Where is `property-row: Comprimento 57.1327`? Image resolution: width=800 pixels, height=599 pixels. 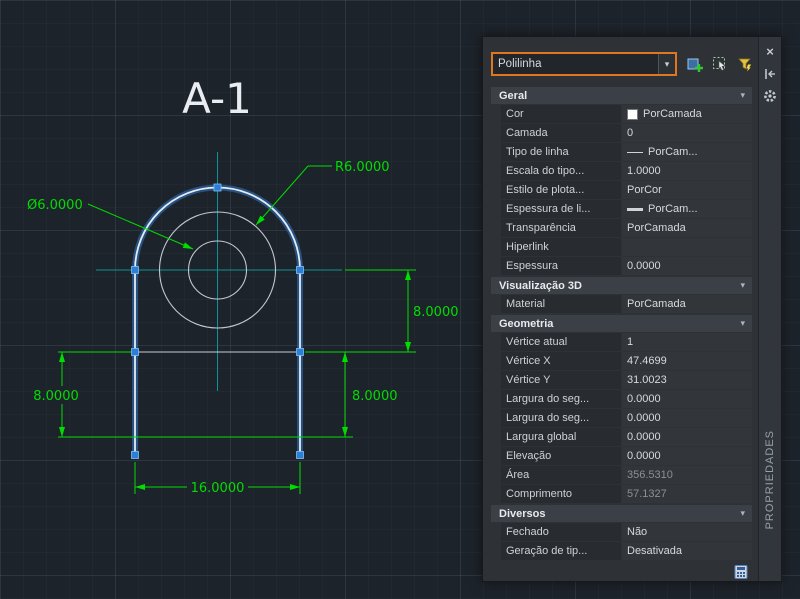
property-row: Comprimento 57.1327 is located at coordinates (626, 494).